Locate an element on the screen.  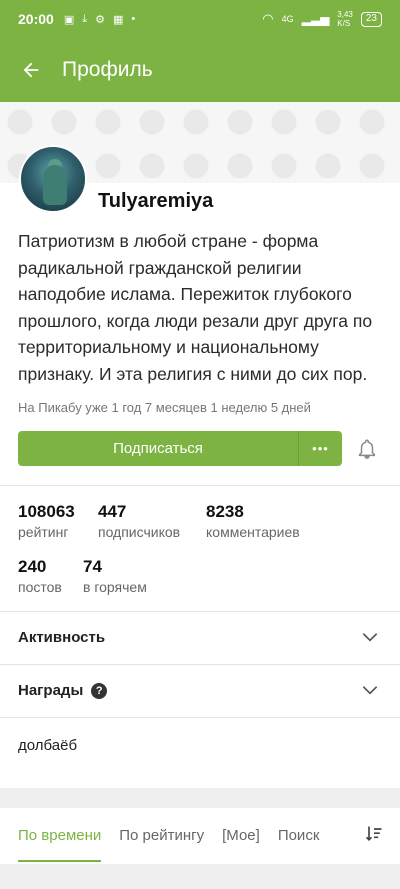
more-button: ••• is located at coordinates (320, 448).